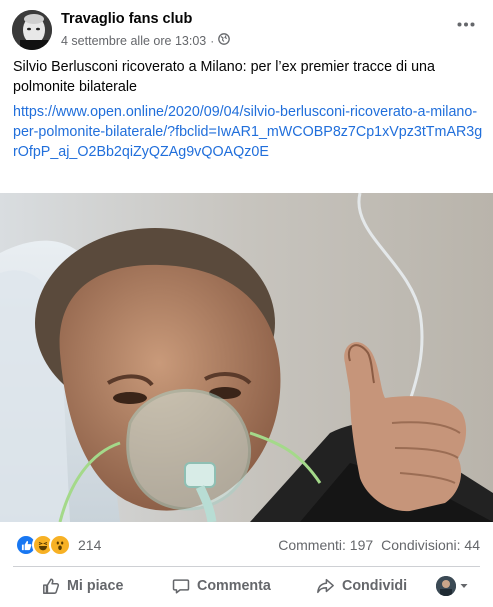 This screenshot has width=493, height=607. I want to click on comments-count: Commenti: 197, so click(325, 545).